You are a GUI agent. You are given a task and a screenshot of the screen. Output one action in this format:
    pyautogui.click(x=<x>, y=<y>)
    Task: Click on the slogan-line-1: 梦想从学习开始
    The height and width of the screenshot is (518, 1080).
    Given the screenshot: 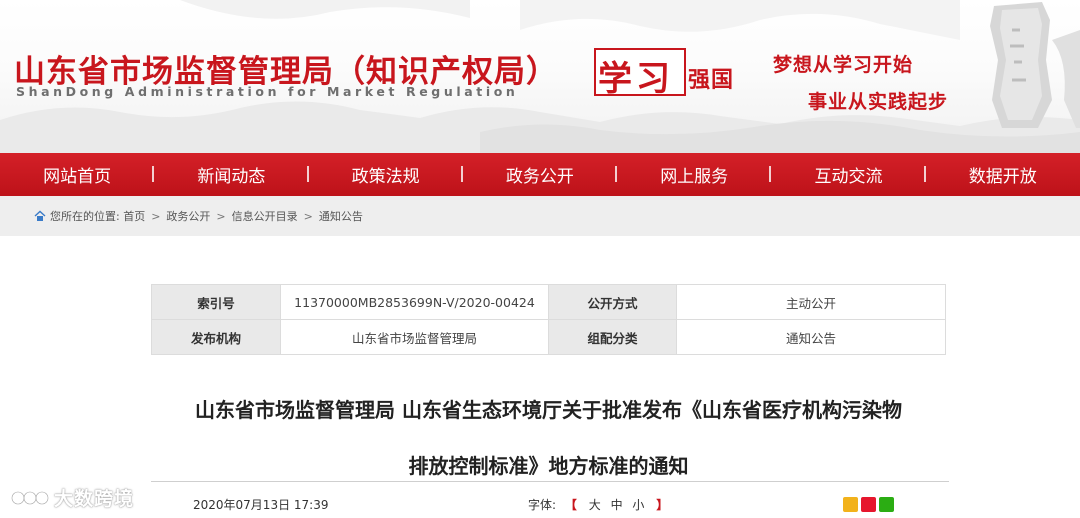 What is the action you would take?
    pyautogui.click(x=843, y=65)
    